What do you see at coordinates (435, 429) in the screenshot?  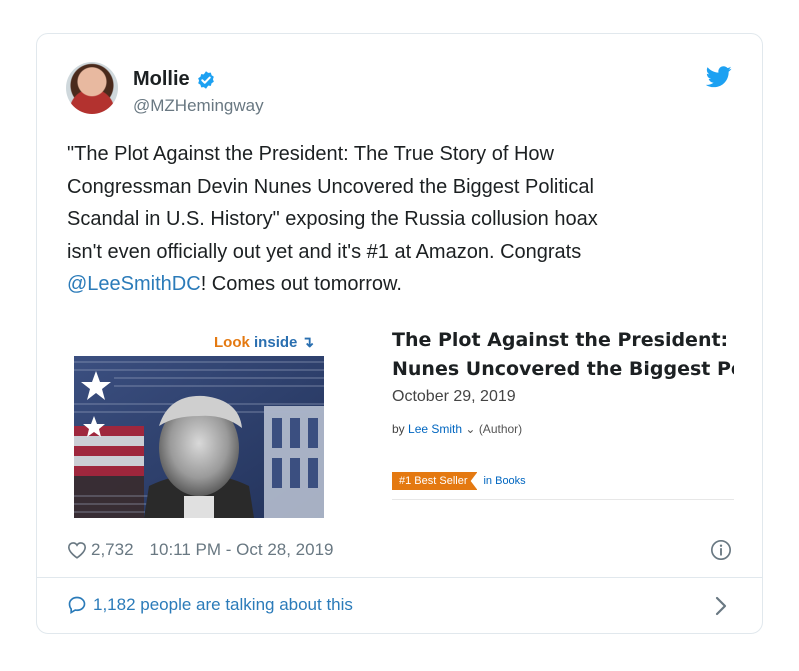 I see `author-link: Lee Smith` at bounding box center [435, 429].